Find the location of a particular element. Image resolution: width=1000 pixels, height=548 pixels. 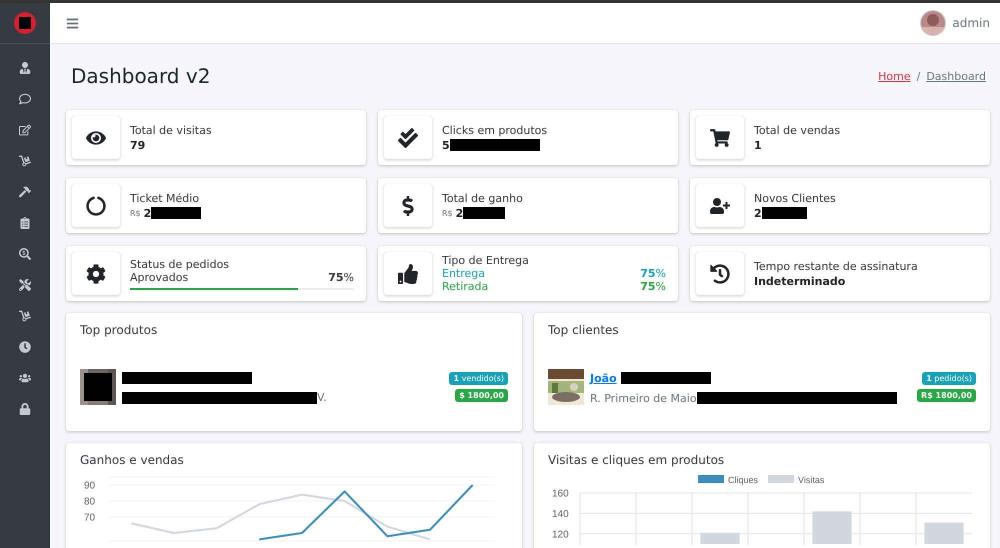

count-badge: 1 vendido(s) is located at coordinates (478, 378).